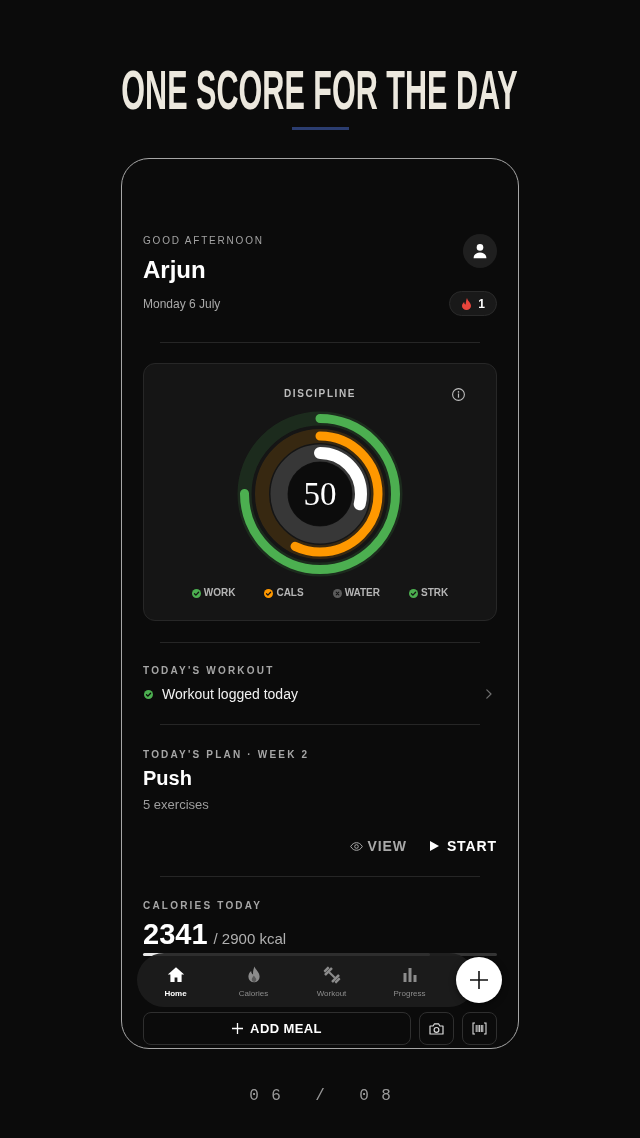 The image size is (640, 1138). What do you see at coordinates (467, 303) in the screenshot?
I see `flame-icon` at bounding box center [467, 303].